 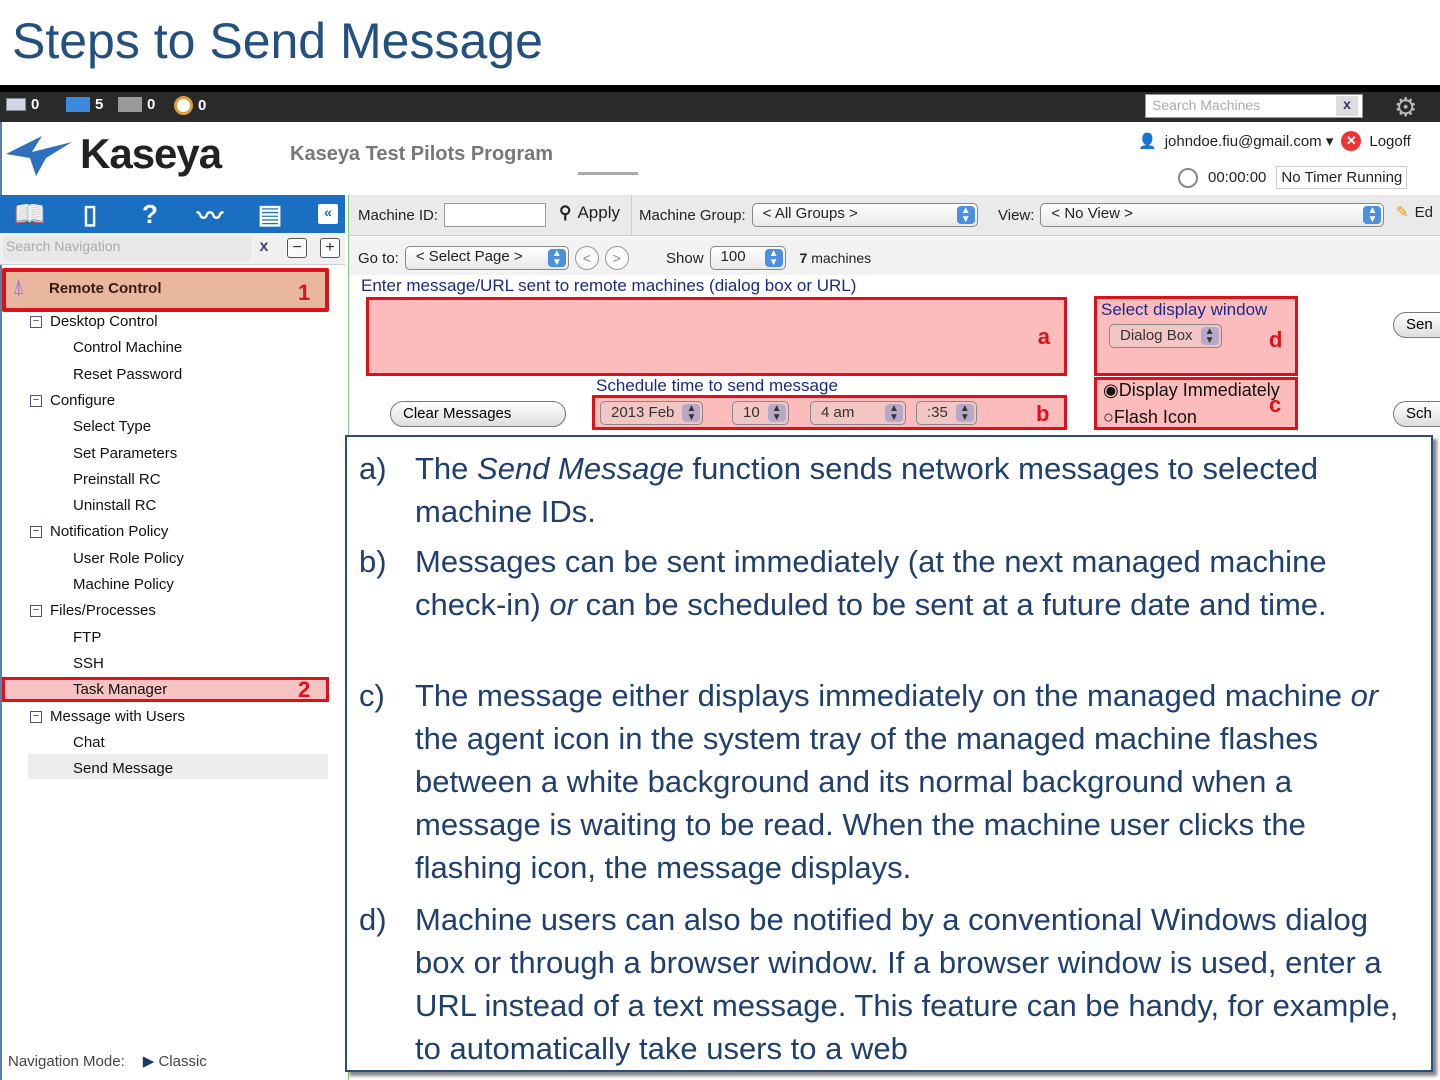 What do you see at coordinates (210, 214) in the screenshot?
I see `chart-icon: 〰` at bounding box center [210, 214].